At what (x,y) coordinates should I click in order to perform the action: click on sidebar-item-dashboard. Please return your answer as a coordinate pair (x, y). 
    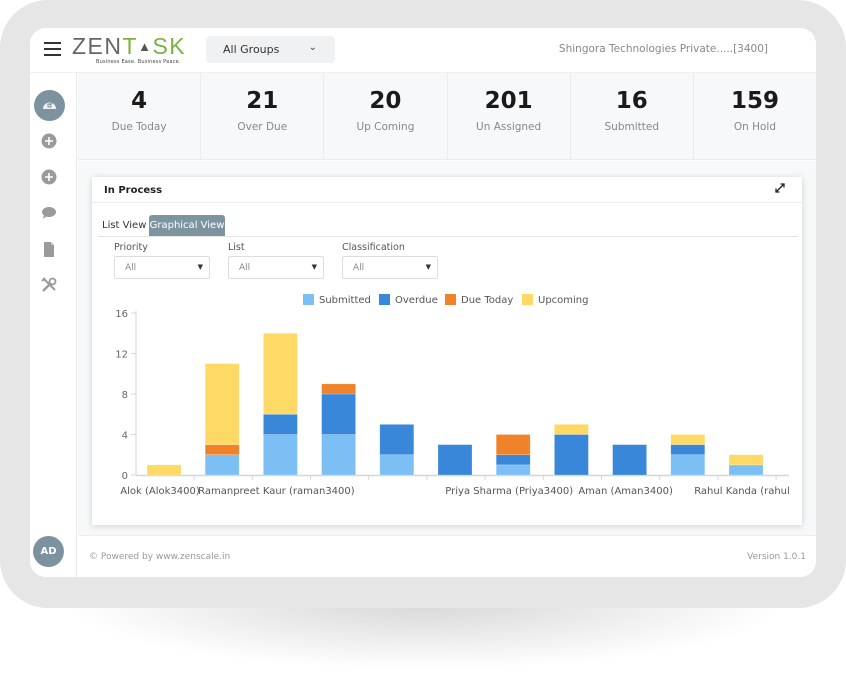
    Looking at the image, I should click on (49, 105).